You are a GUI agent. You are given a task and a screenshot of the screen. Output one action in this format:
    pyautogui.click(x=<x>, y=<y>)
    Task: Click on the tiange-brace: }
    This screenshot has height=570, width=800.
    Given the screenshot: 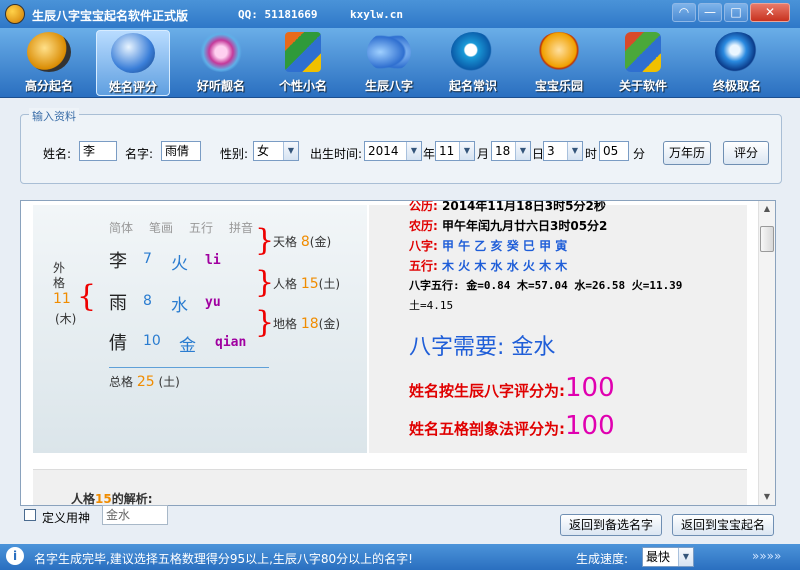 What is the action you would take?
    pyautogui.click(x=265, y=240)
    